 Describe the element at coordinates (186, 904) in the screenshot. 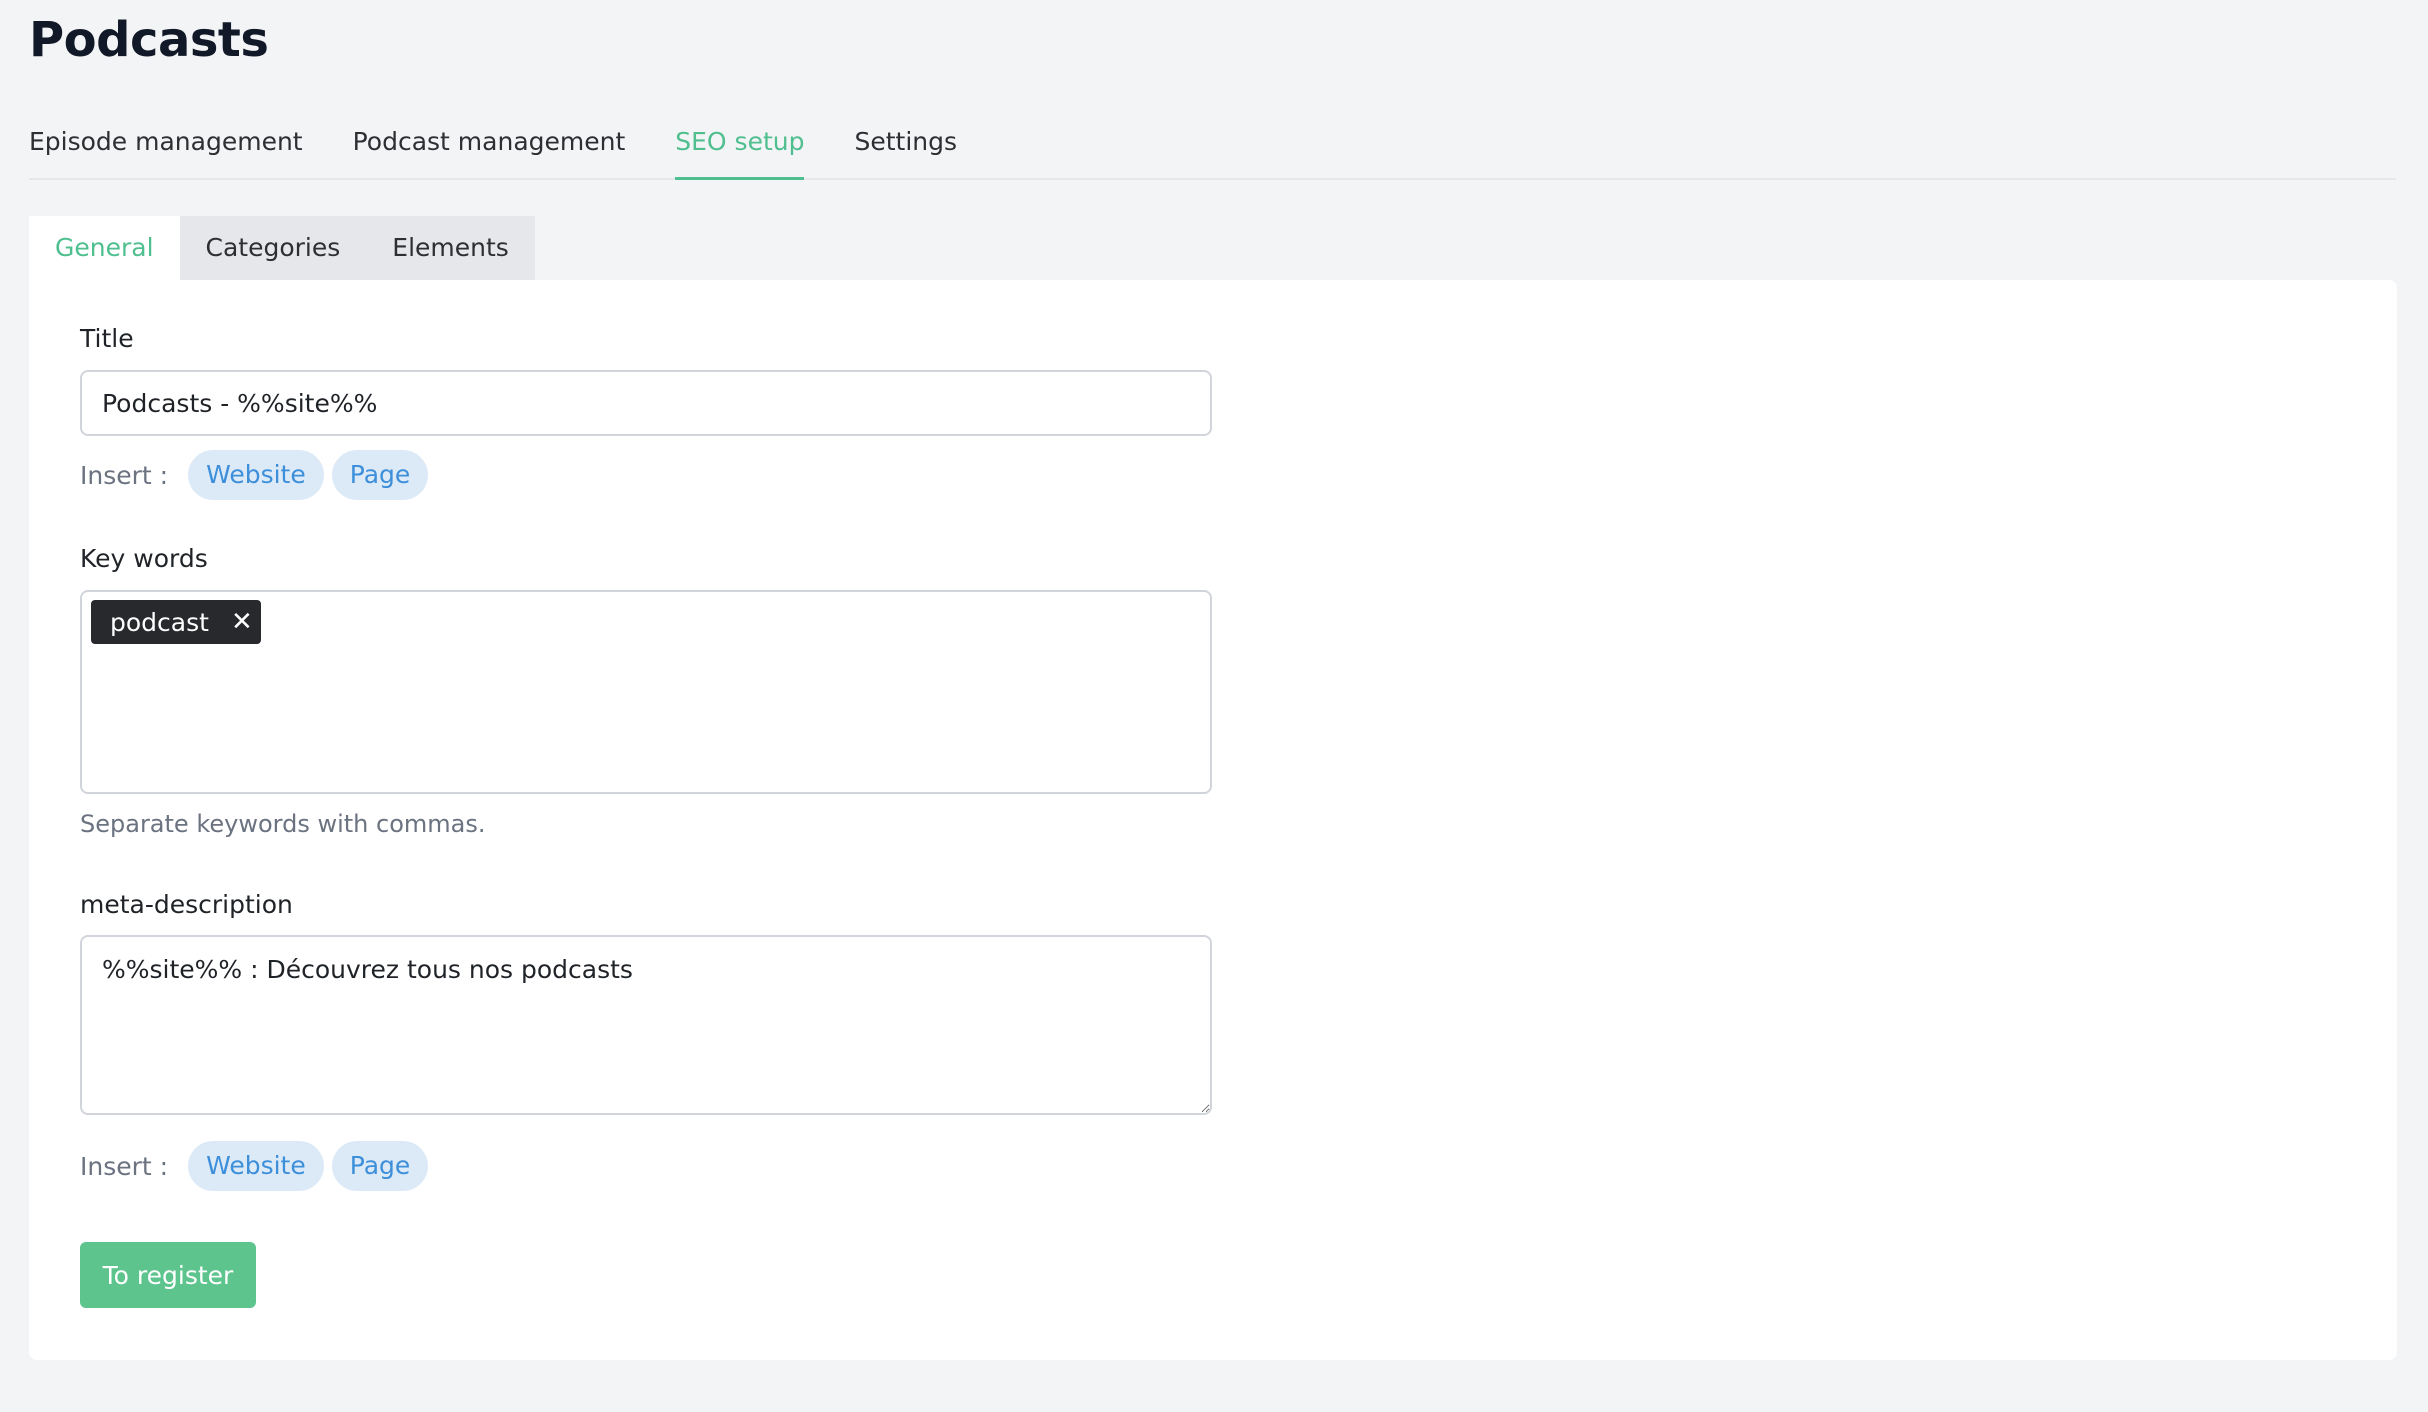

I see `meta-description-label: meta-description` at that location.